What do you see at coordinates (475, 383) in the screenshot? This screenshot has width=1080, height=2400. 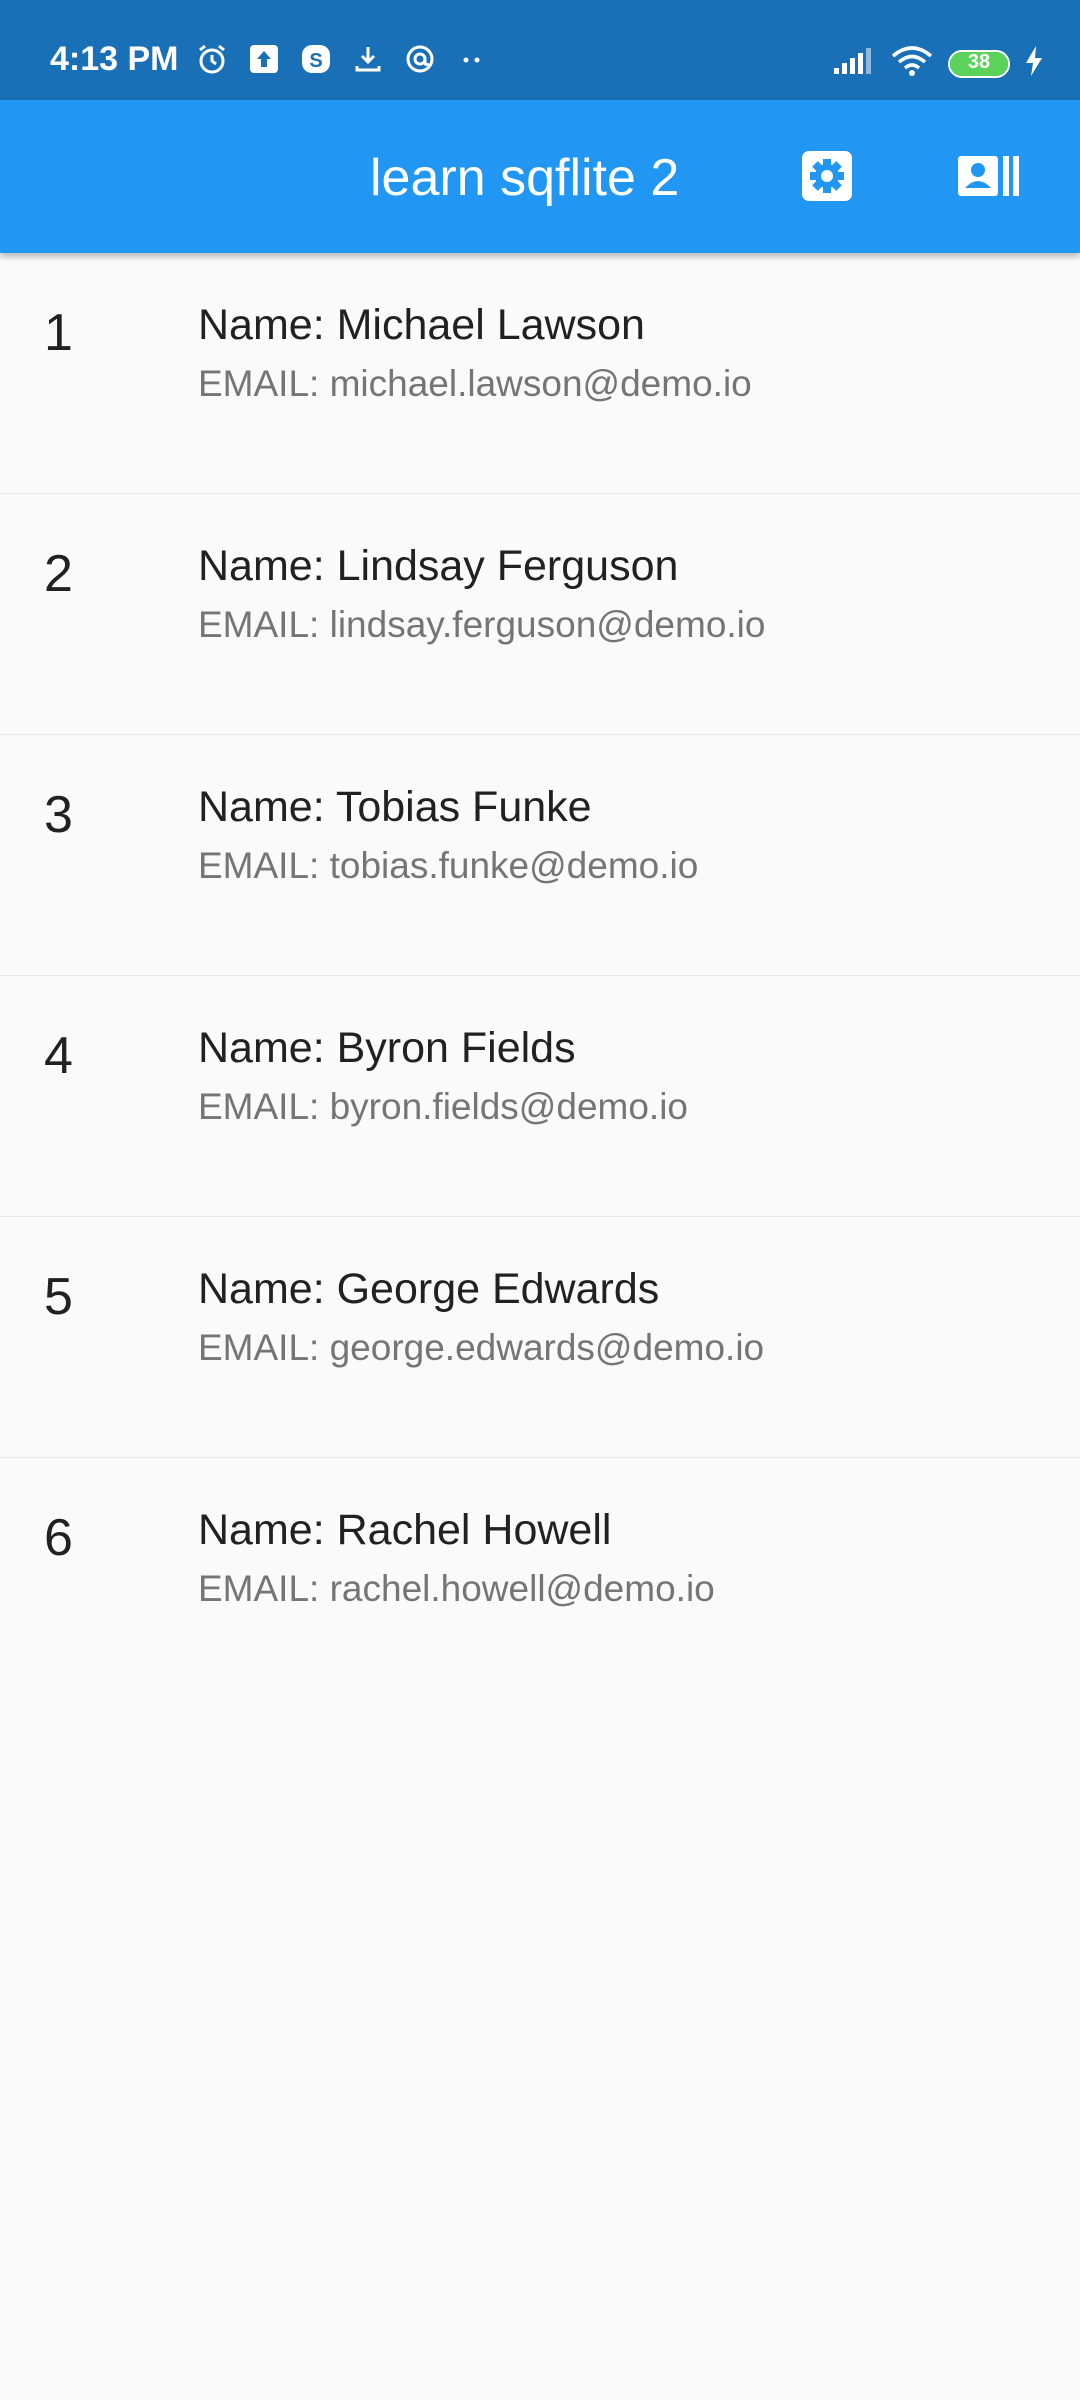 I see `item-email: EMAIL: michael.lawson@demo.io` at bounding box center [475, 383].